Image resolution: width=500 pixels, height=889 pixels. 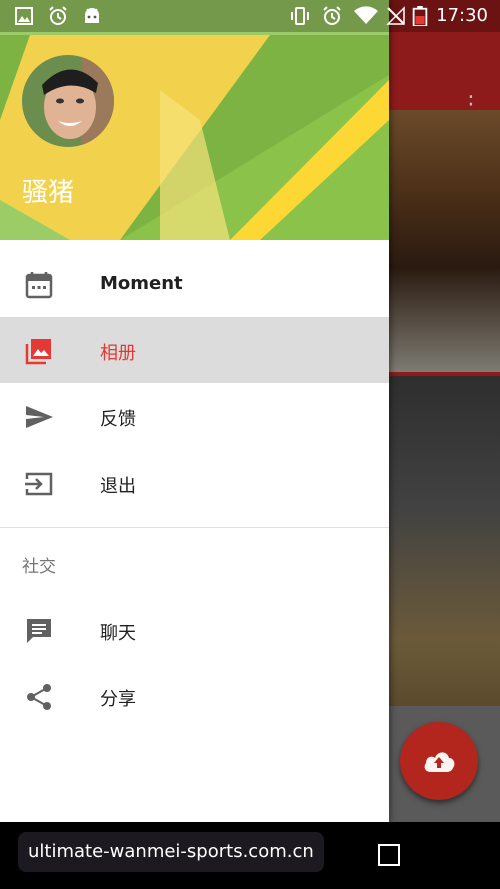 I want to click on vibrate-icon, so click(x=300, y=16).